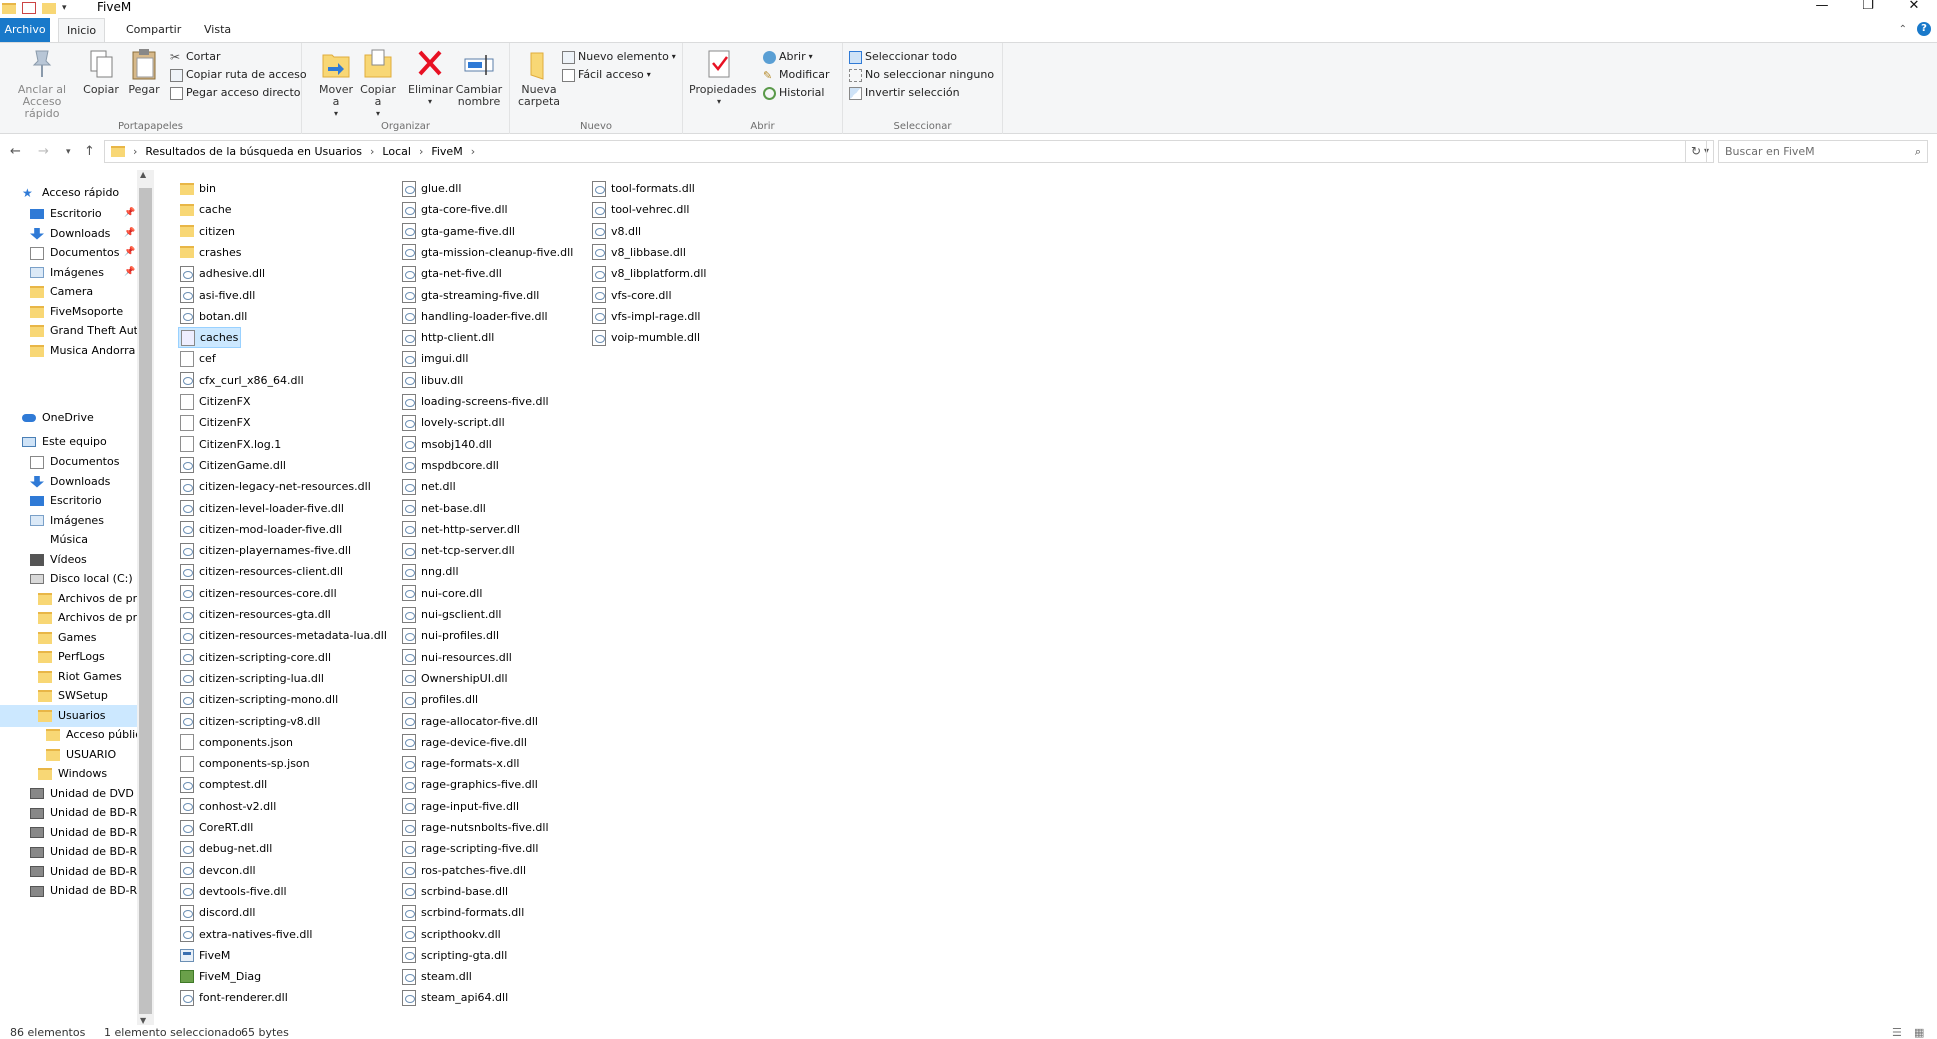 The width and height of the screenshot is (1937, 1039). What do you see at coordinates (632, 295) in the screenshot?
I see `file-item: vfs-core.dll` at bounding box center [632, 295].